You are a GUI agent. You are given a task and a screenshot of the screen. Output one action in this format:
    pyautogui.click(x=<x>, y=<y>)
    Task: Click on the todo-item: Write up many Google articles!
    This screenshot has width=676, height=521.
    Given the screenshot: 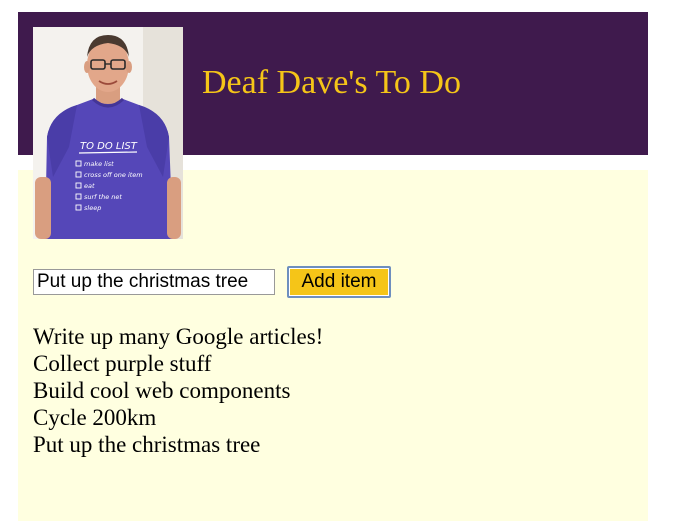 What is the action you would take?
    pyautogui.click(x=178, y=336)
    